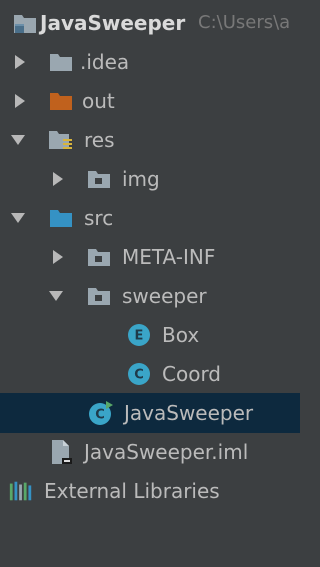  I want to click on tree-row-project-root: JavaSweeper C:\Users\a, so click(150, 23).